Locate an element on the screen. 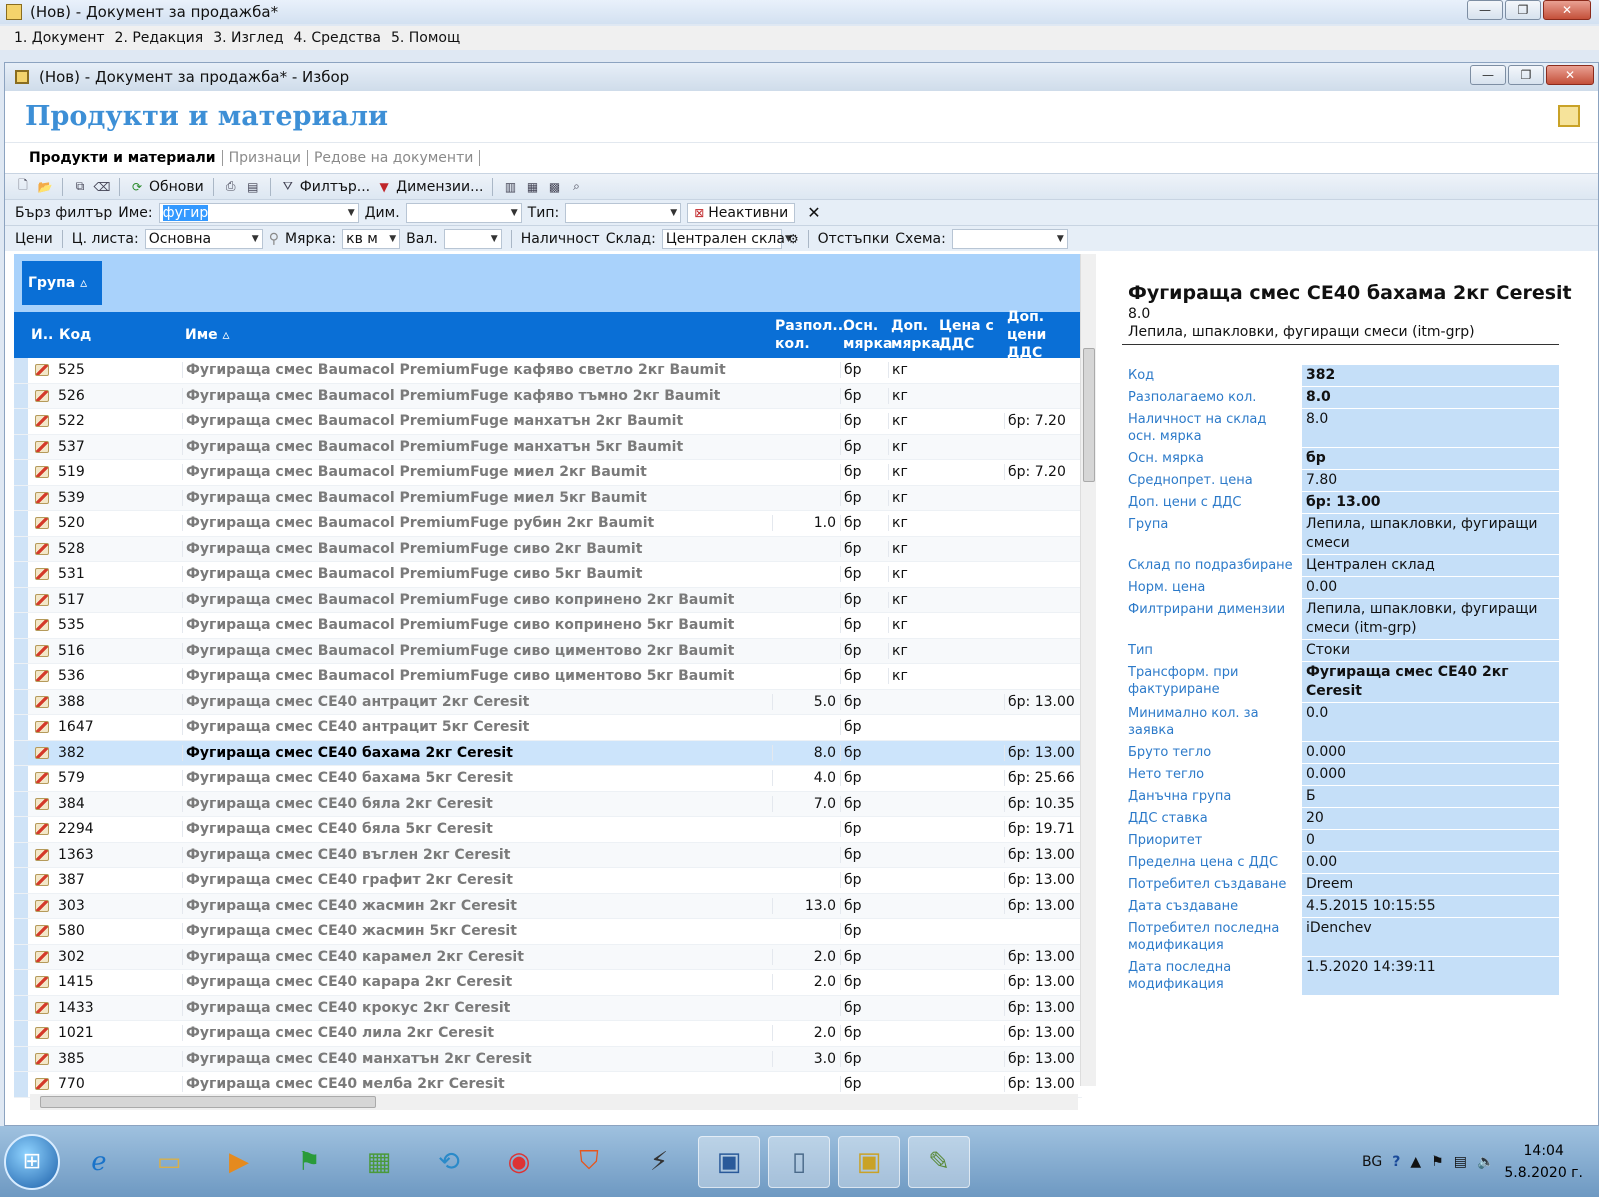 The height and width of the screenshot is (1197, 1599). grid-vertical-scrollbar is located at coordinates (1088, 670).